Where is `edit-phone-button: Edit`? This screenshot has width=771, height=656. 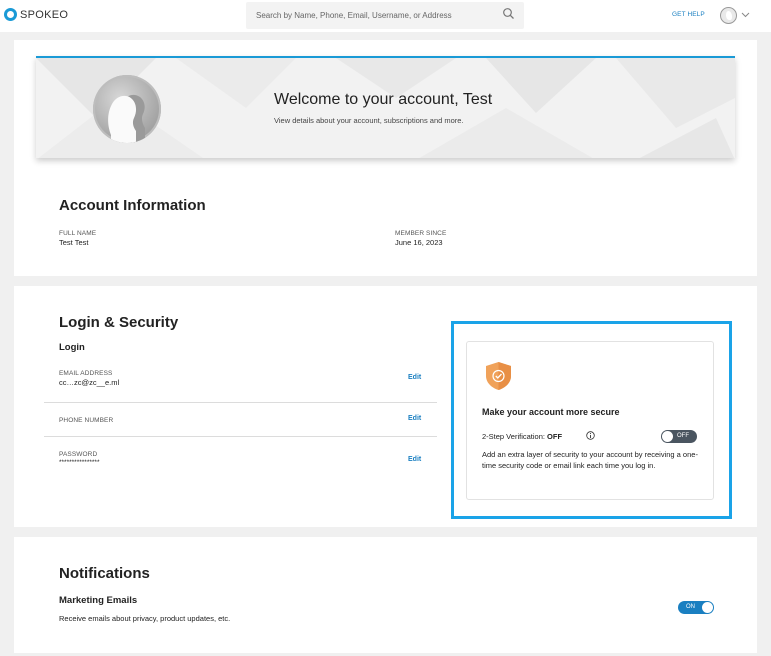
edit-phone-button: Edit is located at coordinates (414, 418).